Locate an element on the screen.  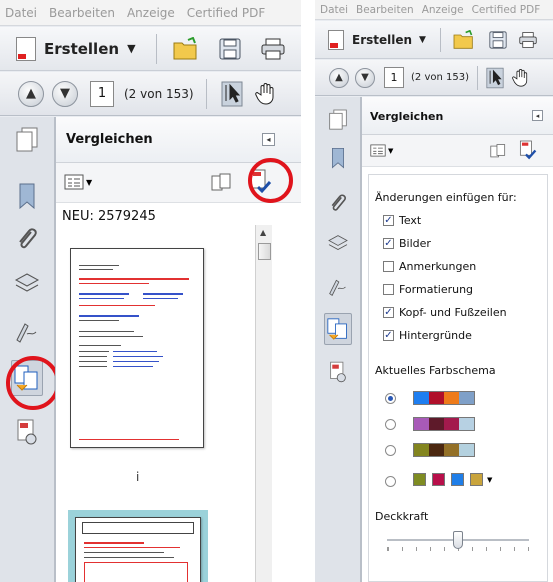
color-scheme-radio-custom is located at coordinates (390, 481).